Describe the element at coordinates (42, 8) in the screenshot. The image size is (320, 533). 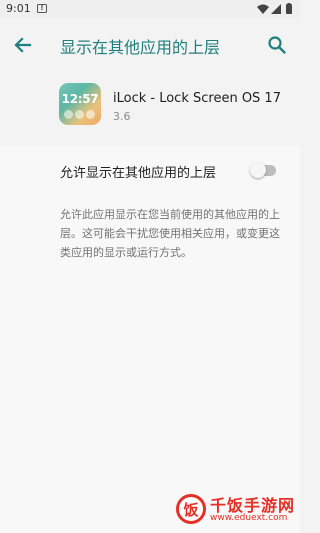
I see `android-notification-icon: !` at that location.